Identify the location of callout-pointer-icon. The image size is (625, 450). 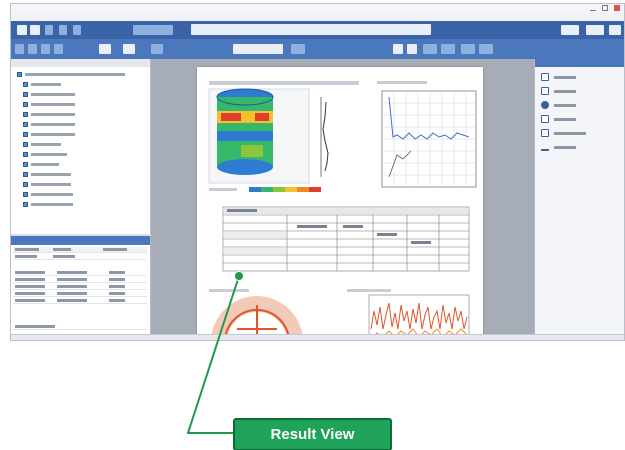
(239, 276).